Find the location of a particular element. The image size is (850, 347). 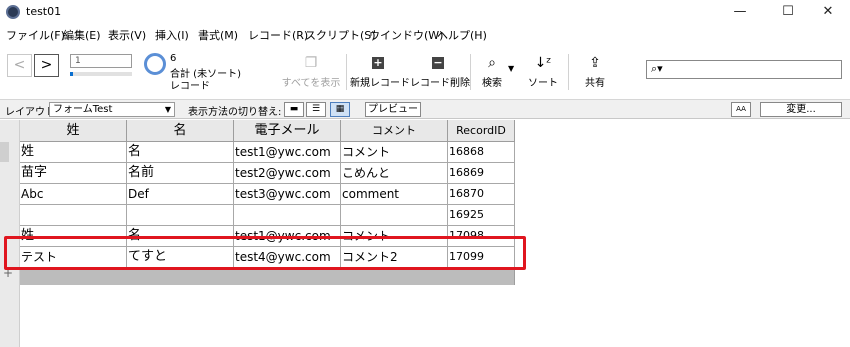

maximize-button: ☐ is located at coordinates (788, 12).